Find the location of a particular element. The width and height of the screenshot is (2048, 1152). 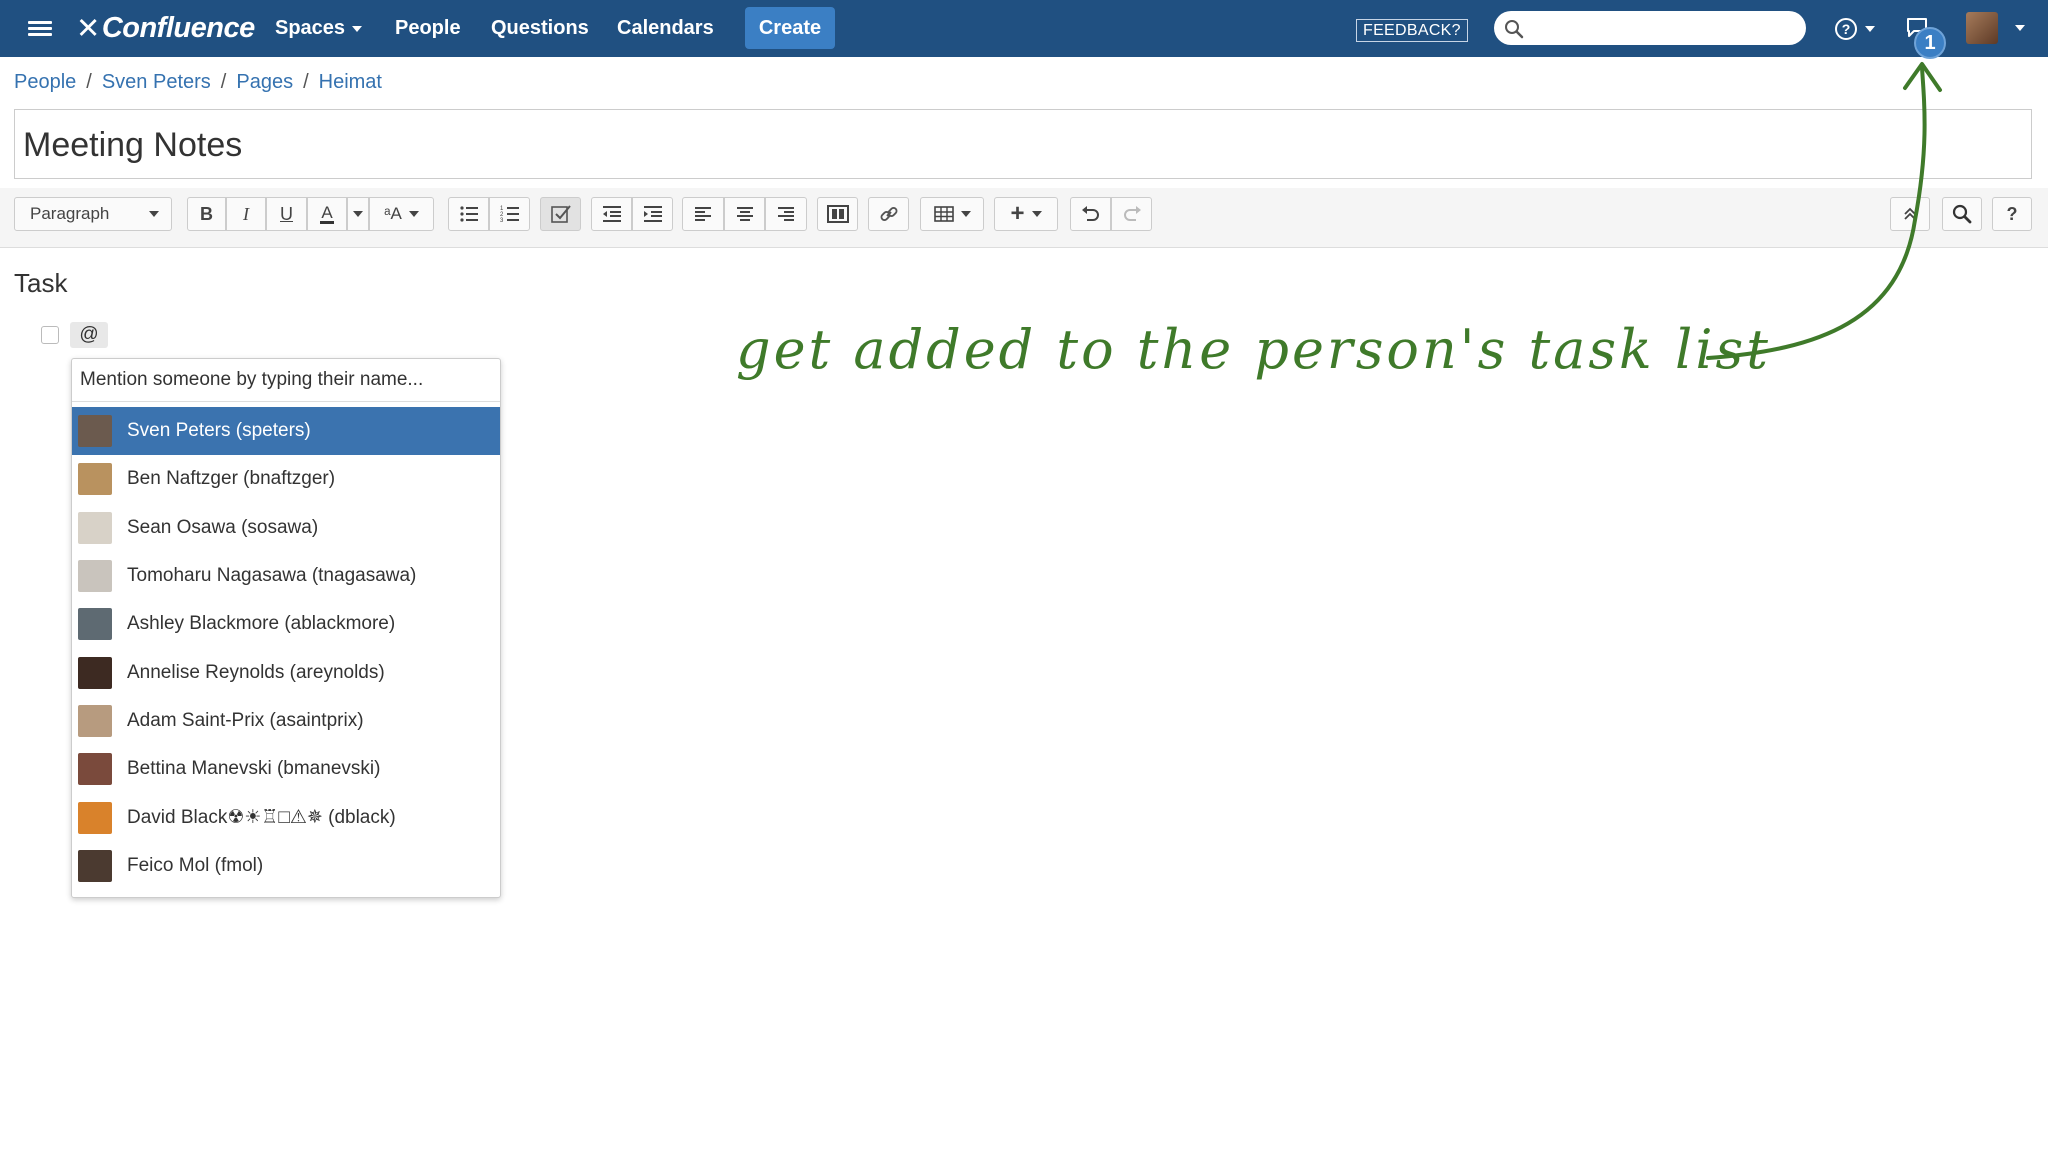

search-box is located at coordinates (1650, 28).